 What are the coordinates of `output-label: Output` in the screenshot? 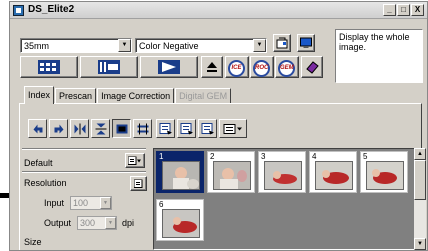 It's located at (58, 223).